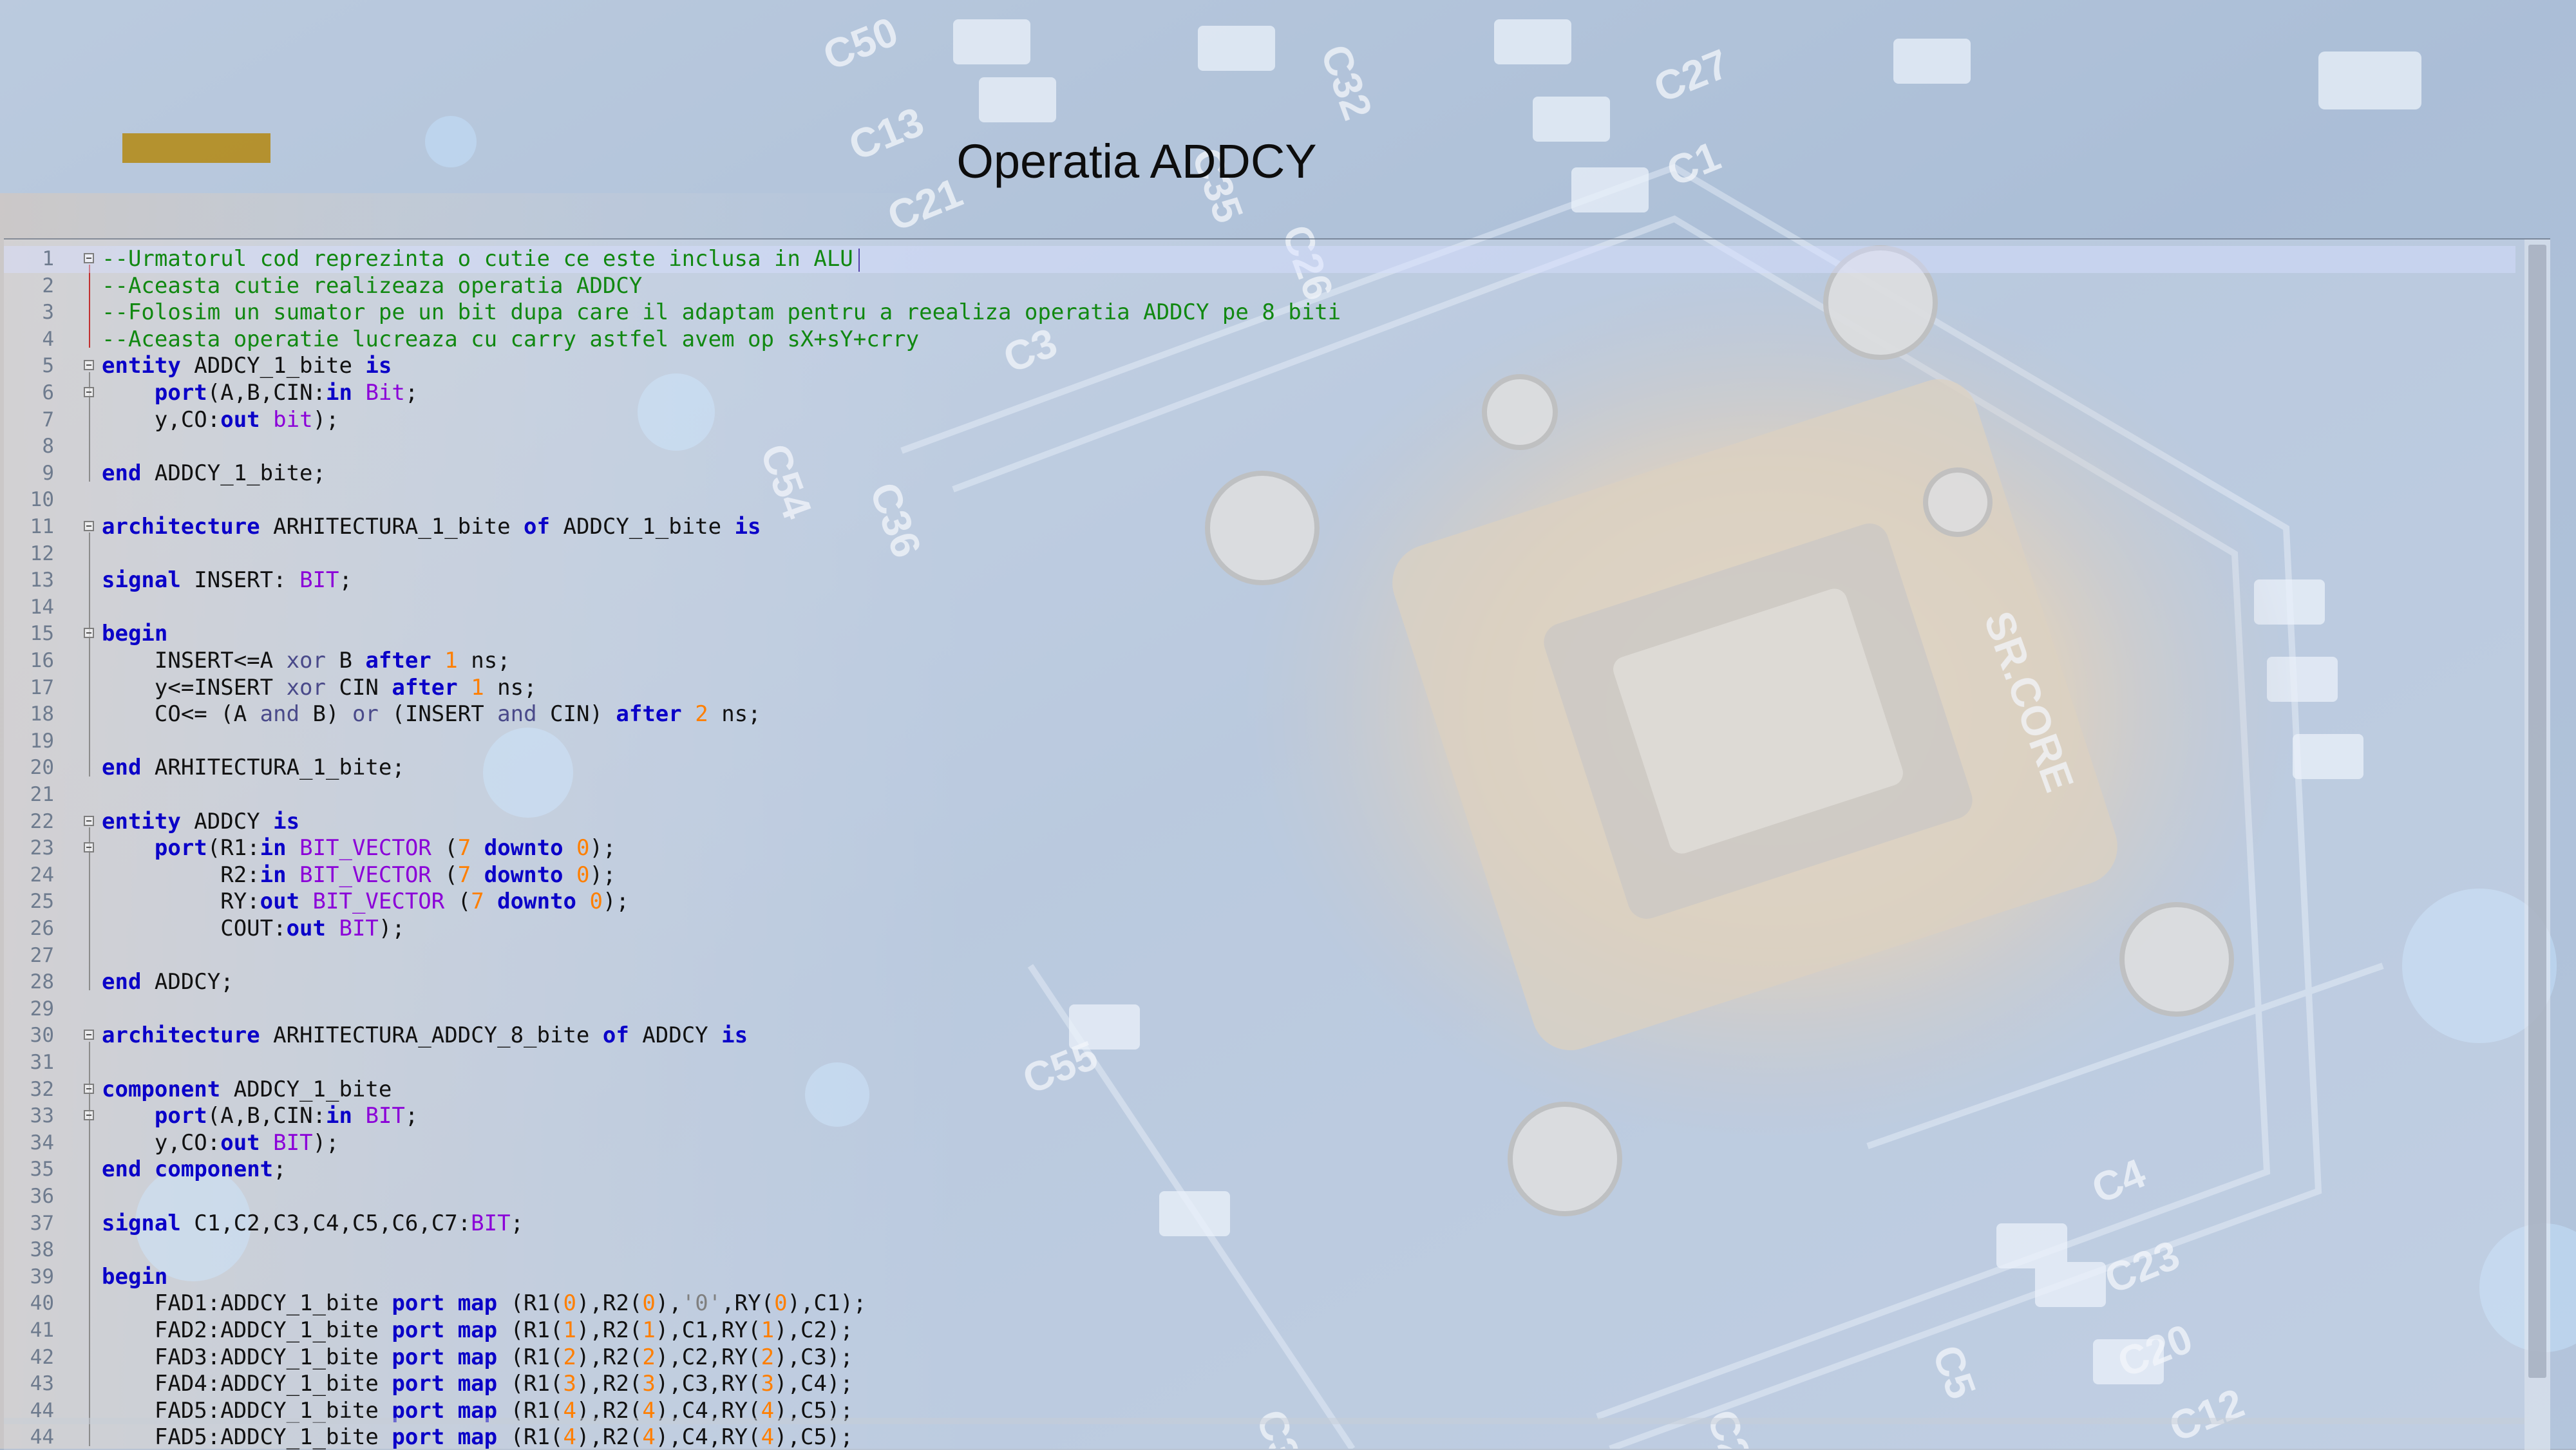  Describe the element at coordinates (1259, 1063) in the screenshot. I see `code-line: 31` at that location.